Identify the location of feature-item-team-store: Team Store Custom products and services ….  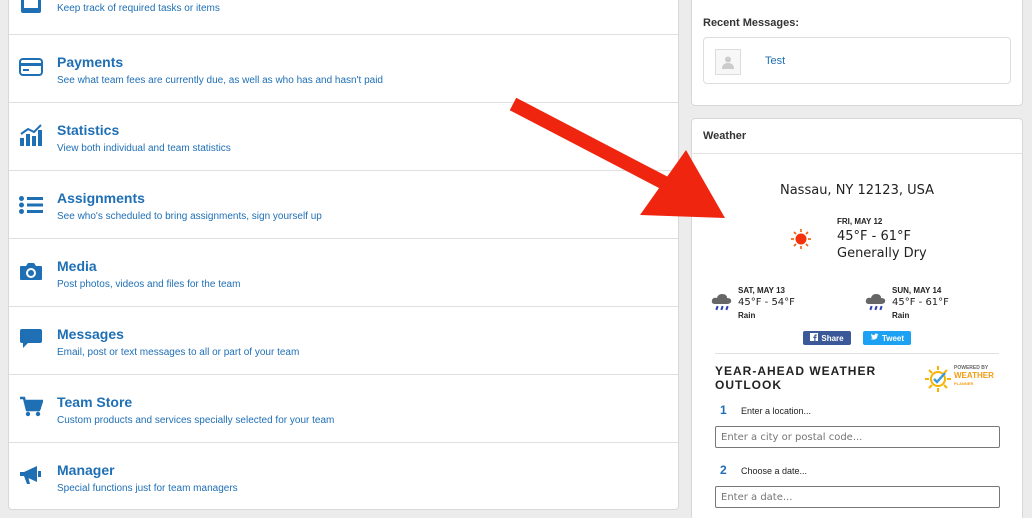
(343, 409).